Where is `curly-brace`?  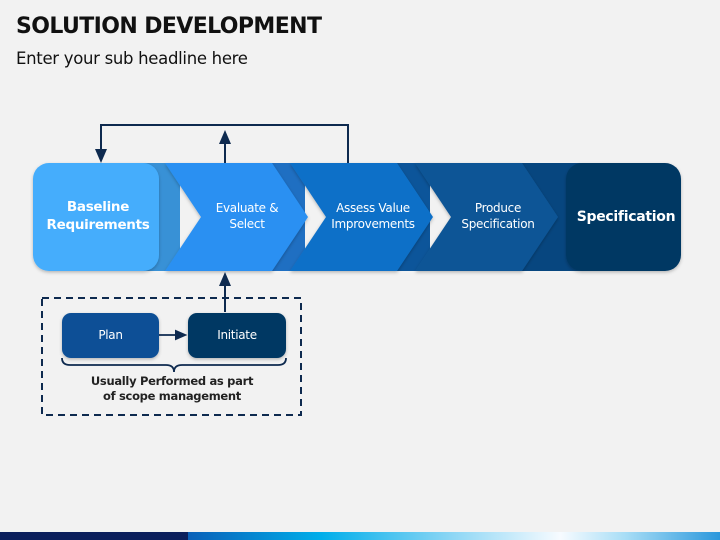
curly-brace is located at coordinates (174, 365).